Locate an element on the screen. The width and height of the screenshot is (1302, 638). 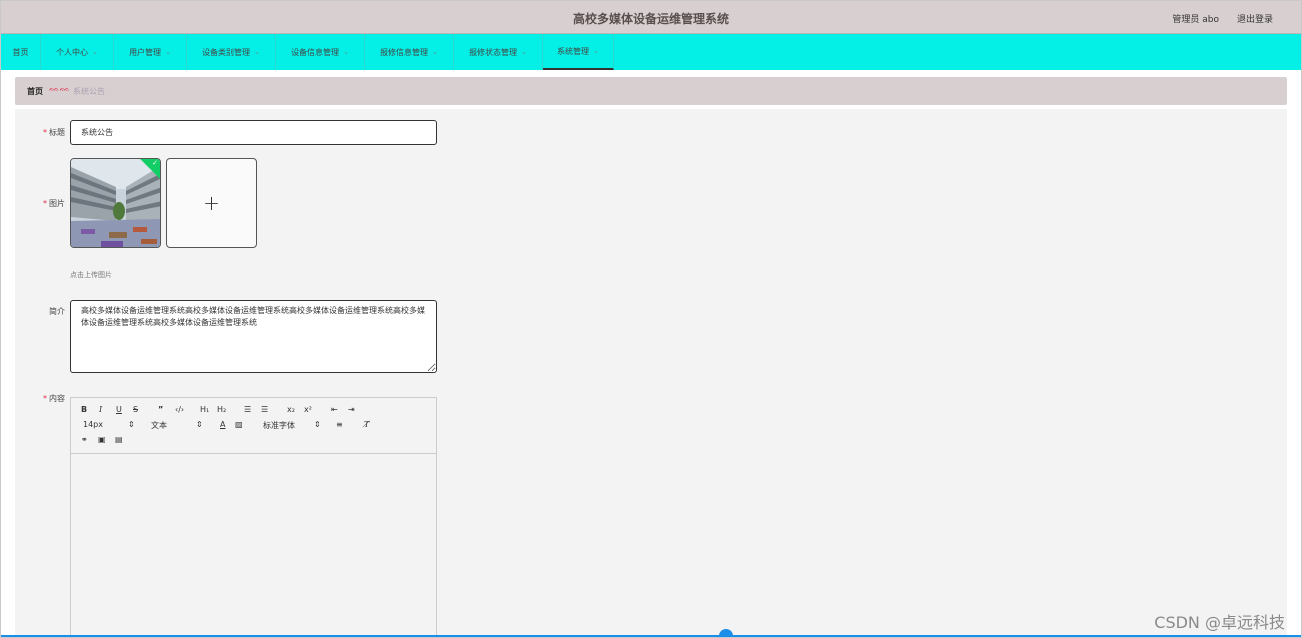
nav-item-repair-status: 报修状态管理 ⌄ is located at coordinates (498, 52).